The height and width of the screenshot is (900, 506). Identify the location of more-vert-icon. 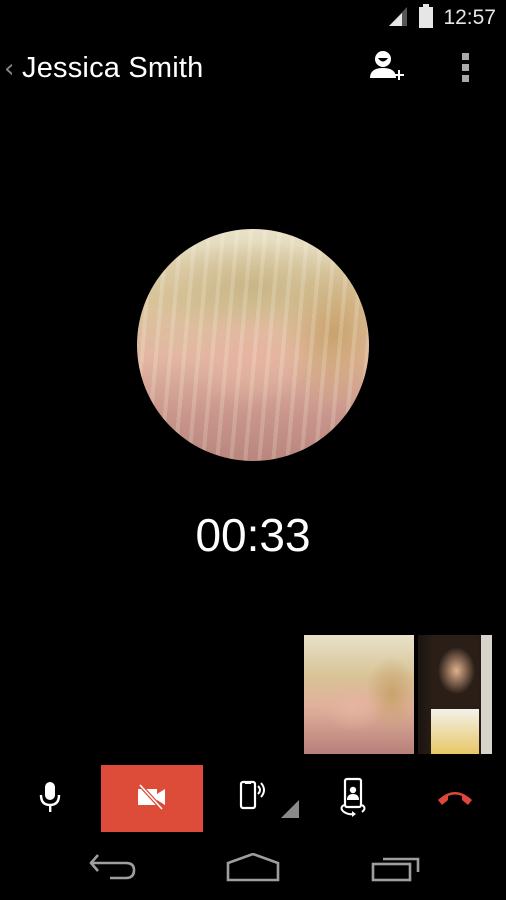
(466, 70).